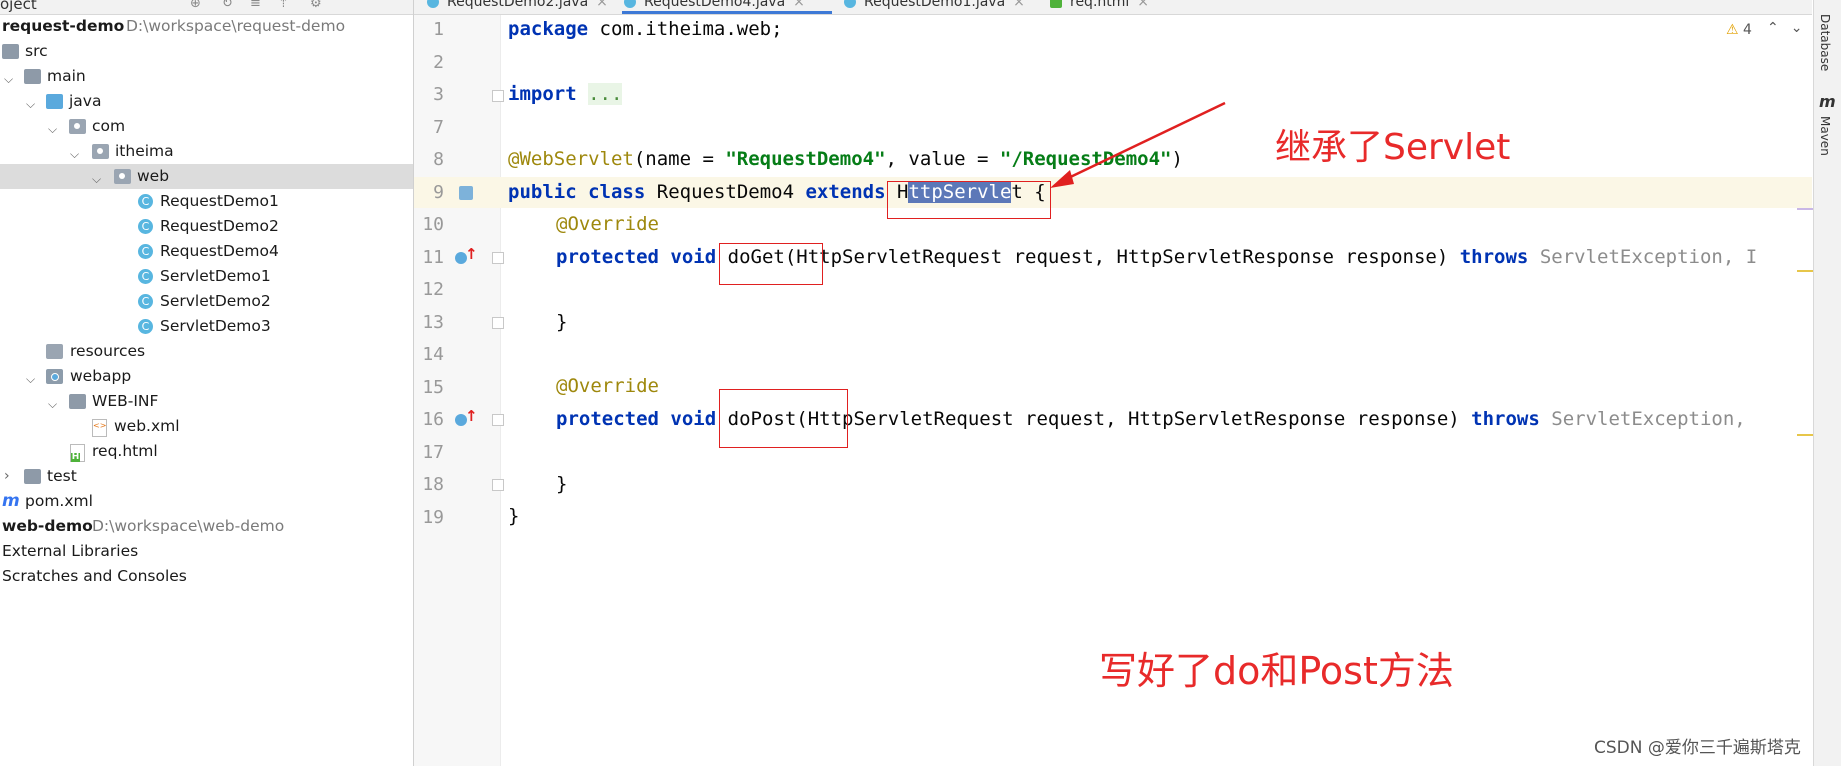  What do you see at coordinates (316, 5) in the screenshot?
I see `gear-icon: ⚙` at bounding box center [316, 5].